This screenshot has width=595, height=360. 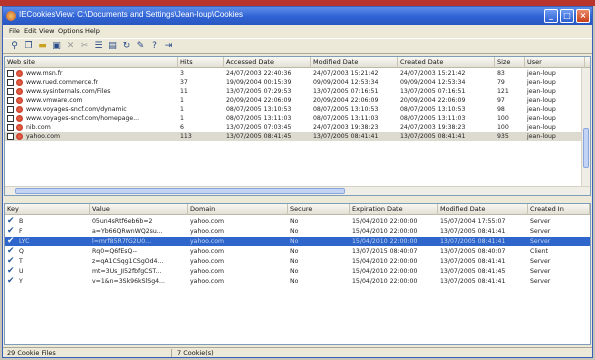 I want to click on refresh-icon: ↻, so click(x=126, y=46).